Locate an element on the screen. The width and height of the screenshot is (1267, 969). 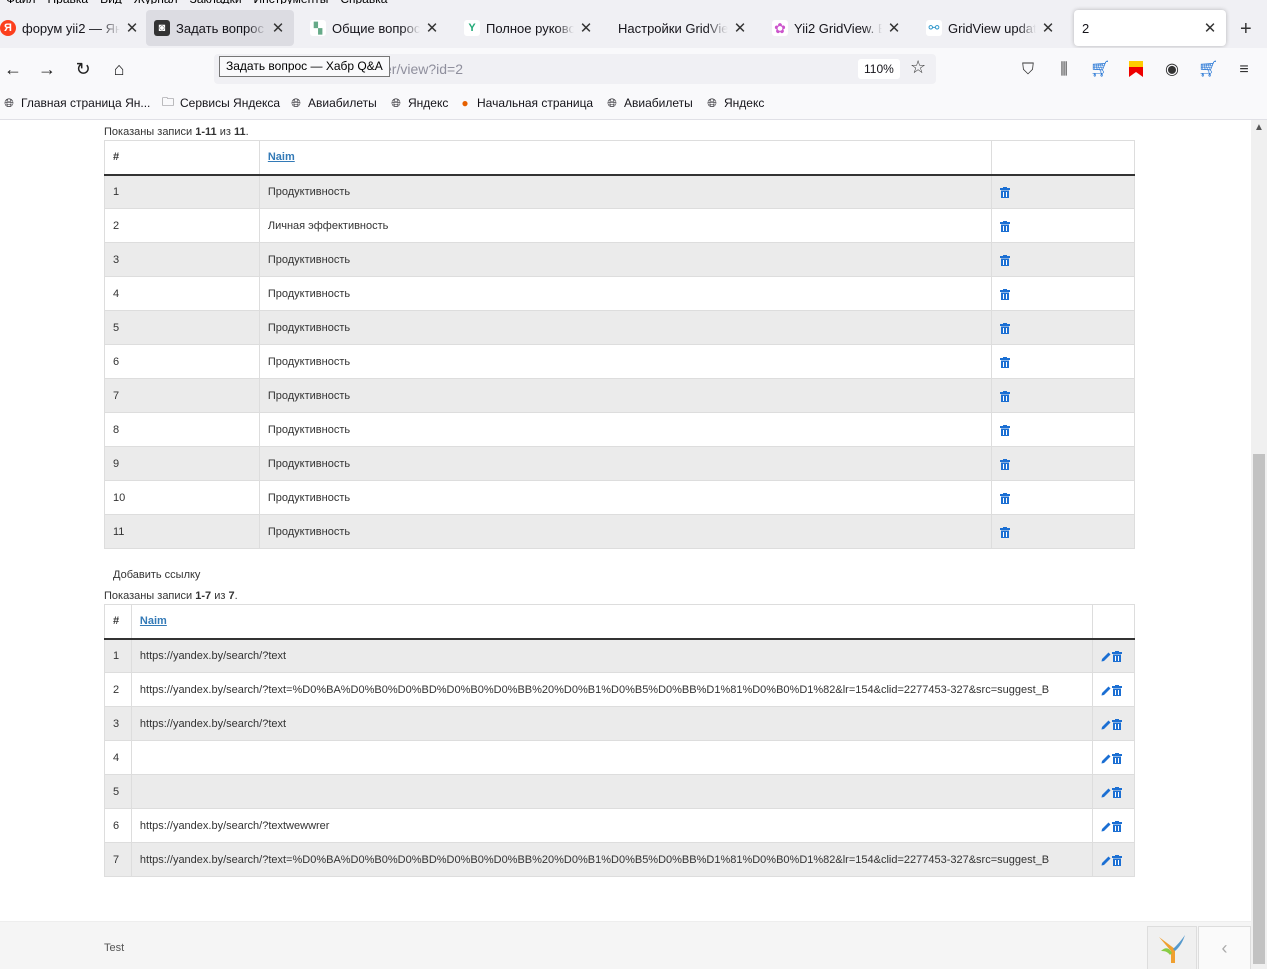
new-tab-icon: + is located at coordinates (1246, 29).